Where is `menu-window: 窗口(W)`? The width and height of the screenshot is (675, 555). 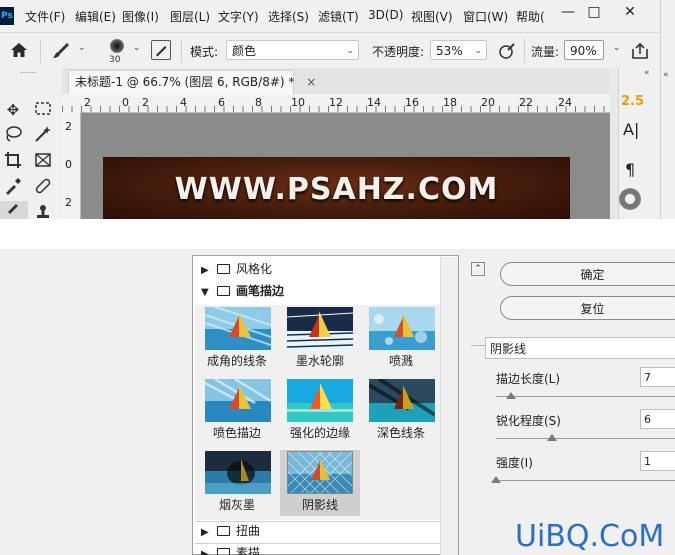
menu-window: 窗口(W) is located at coordinates (485, 16).